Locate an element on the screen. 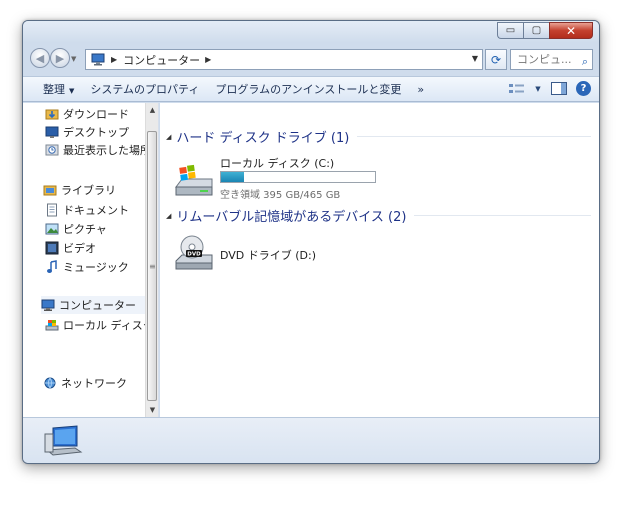 The width and height of the screenshot is (642, 508). libraries-icon is located at coordinates (50, 190).